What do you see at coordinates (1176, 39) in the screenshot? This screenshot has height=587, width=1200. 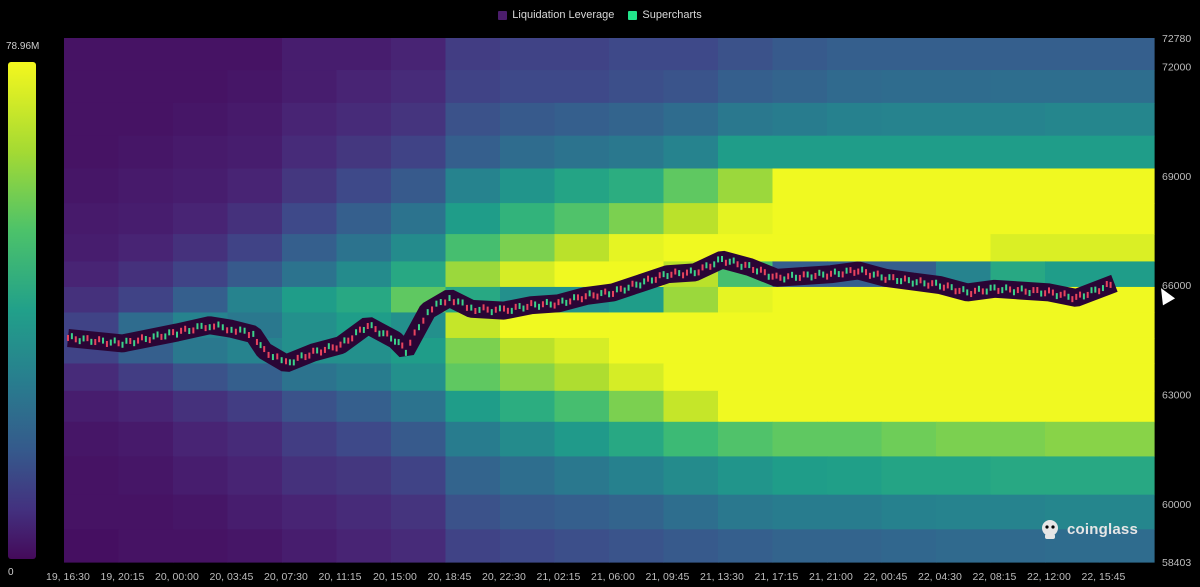 I see `y-tick-label: 72780` at bounding box center [1176, 39].